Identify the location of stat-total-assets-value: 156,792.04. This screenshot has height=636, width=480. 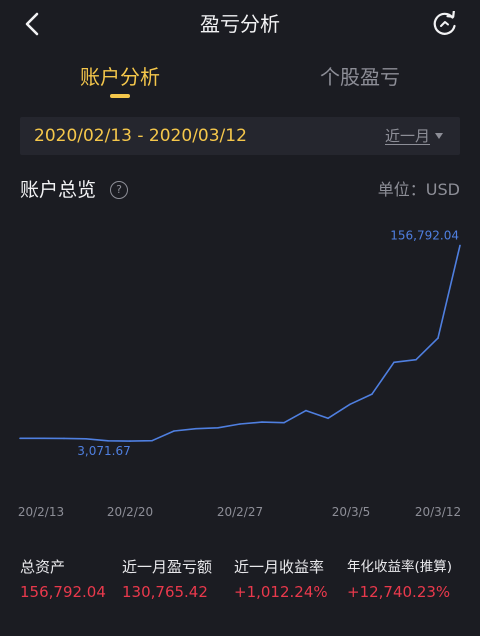
(63, 592).